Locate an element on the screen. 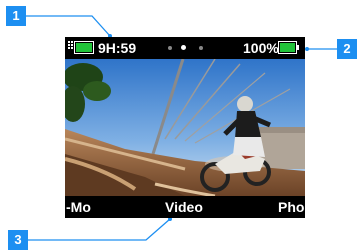 The image size is (357, 250). mode-tab-next: Pho is located at coordinates (291, 207).